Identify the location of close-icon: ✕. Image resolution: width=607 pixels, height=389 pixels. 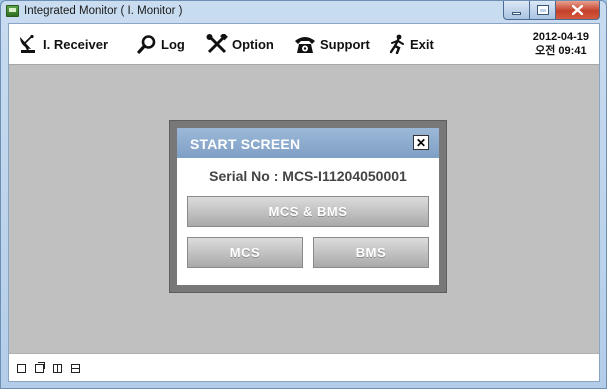
(421, 142).